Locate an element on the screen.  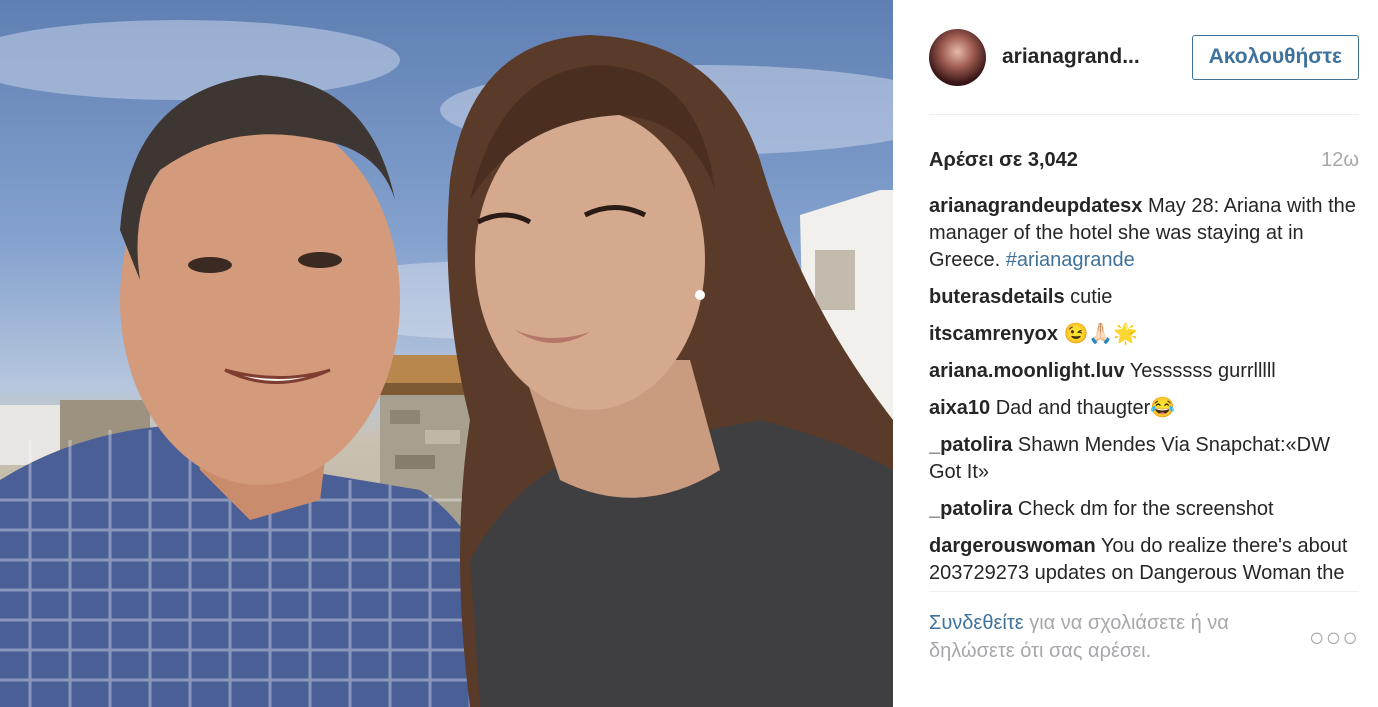
likes-count: 3,042 is located at coordinates (1052, 159).